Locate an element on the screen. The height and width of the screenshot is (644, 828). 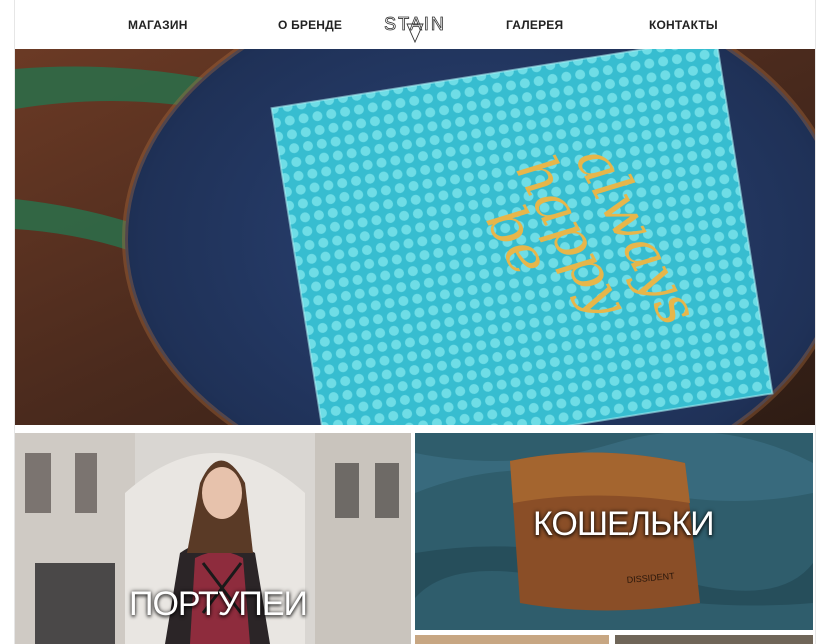
brand-logo: STAIN is located at coordinates (415, 26).